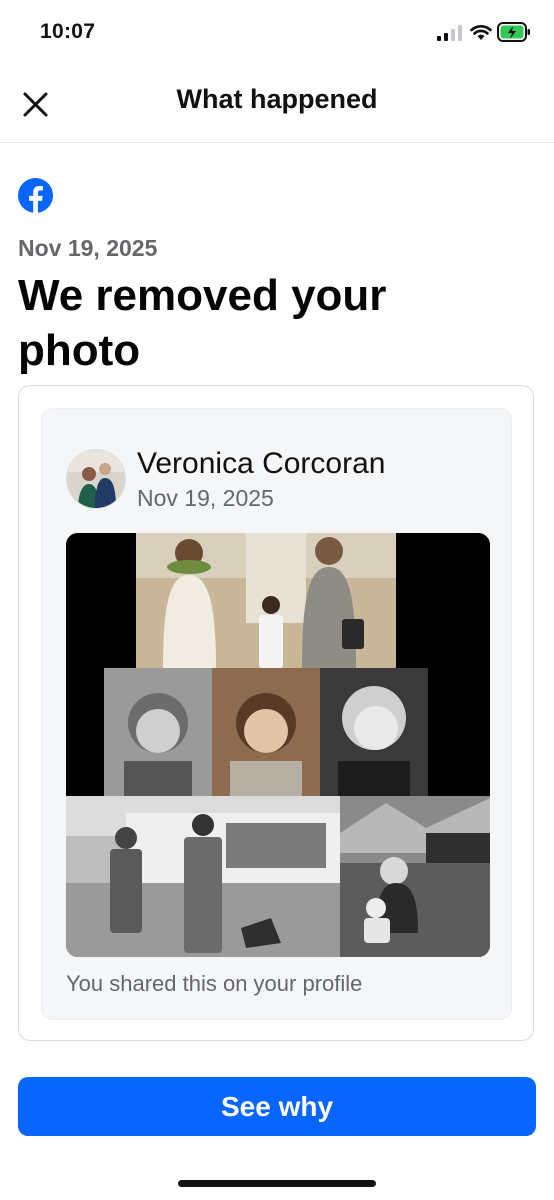 This screenshot has width=554, height=1200. Describe the element at coordinates (96, 479) in the screenshot. I see `avatar` at that location.